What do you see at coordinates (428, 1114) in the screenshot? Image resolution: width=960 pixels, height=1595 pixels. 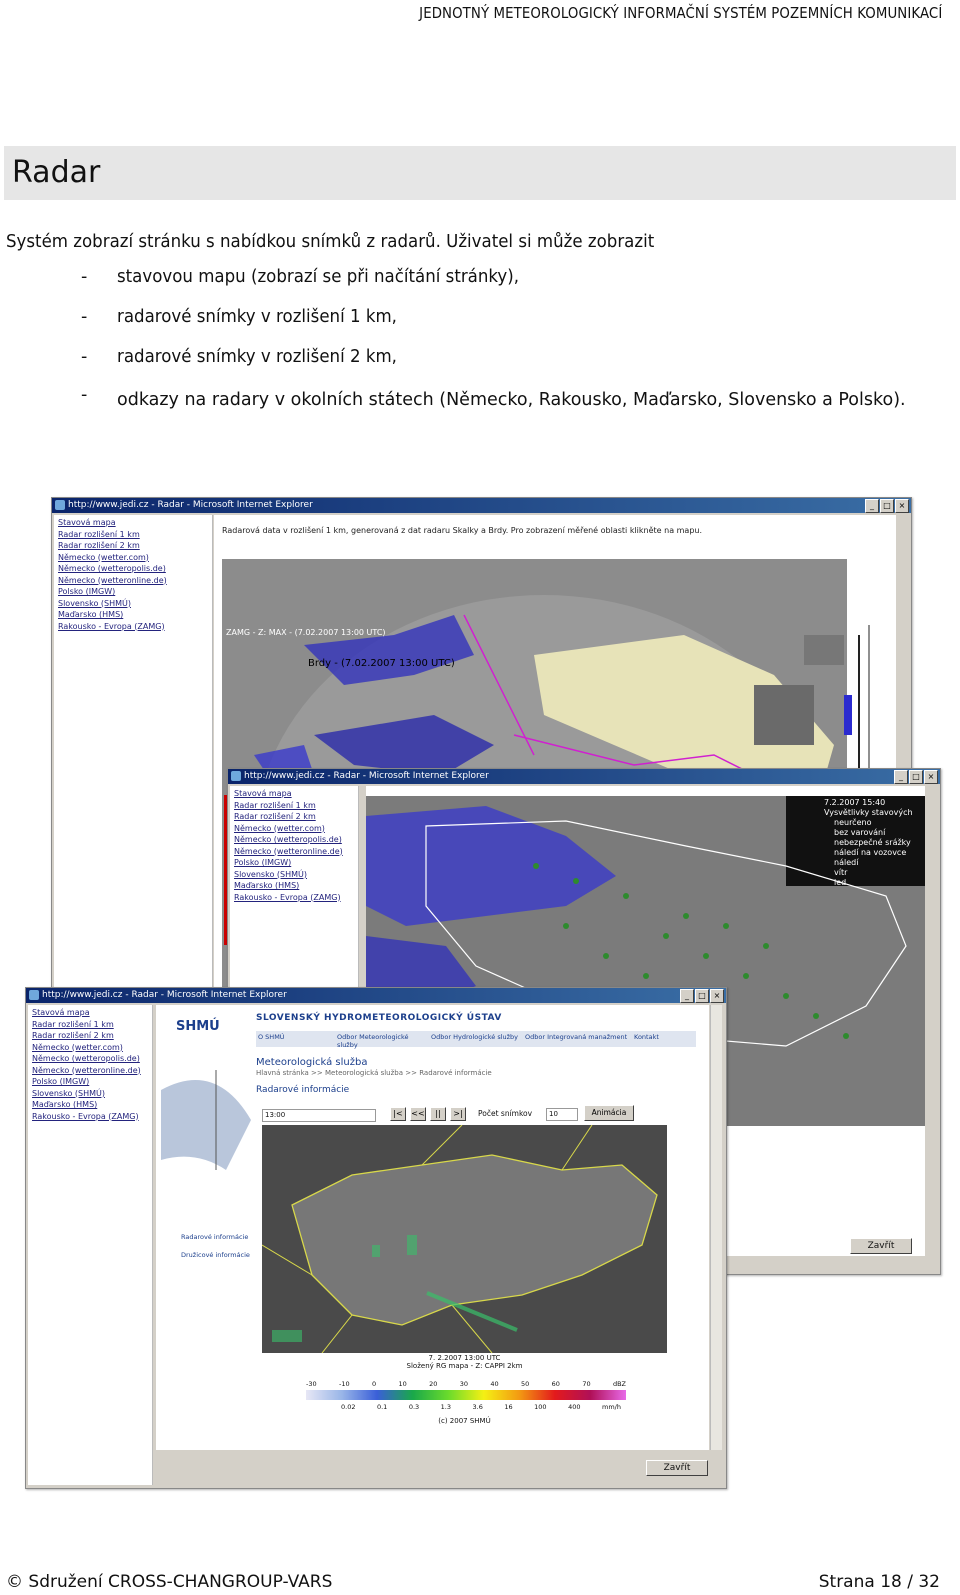 I see `animation-nav: |< << || >|` at bounding box center [428, 1114].